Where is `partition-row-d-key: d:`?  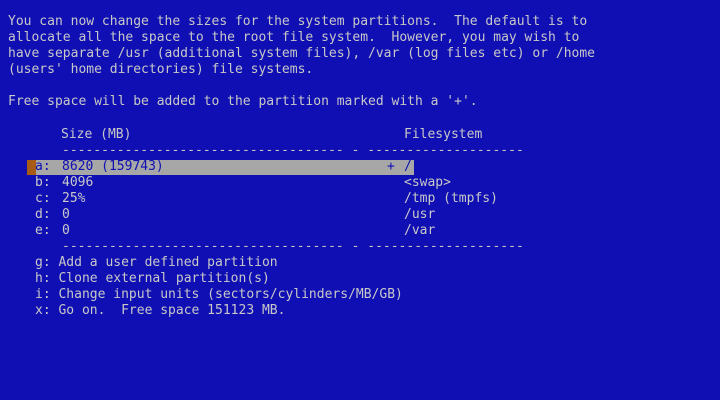 partition-row-d-key: d: is located at coordinates (43, 215).